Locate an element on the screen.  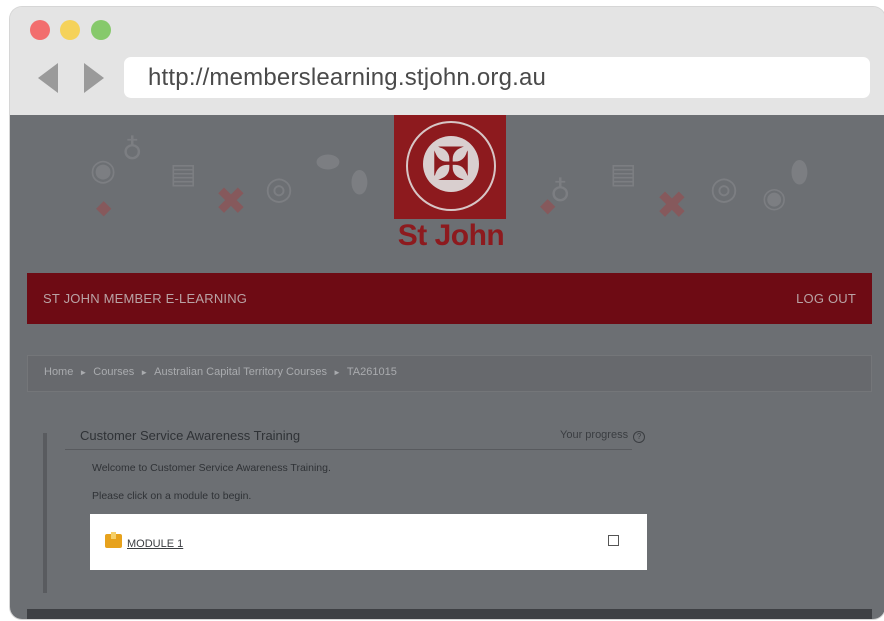
breadcrumb-course: TA261015 is located at coordinates (372, 372).